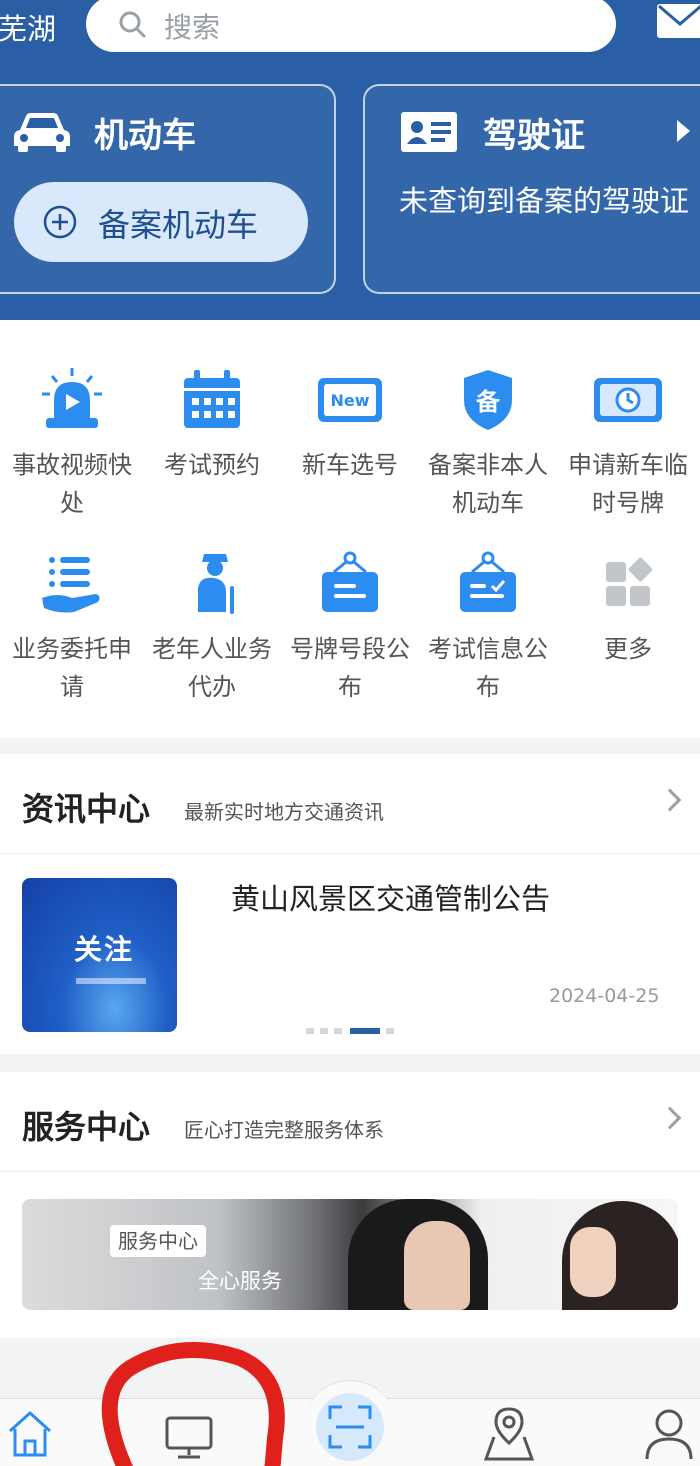 This screenshot has width=700, height=1466. Describe the element at coordinates (350, 1254) in the screenshot. I see `service-banner: 服务中心 全心服务` at that location.